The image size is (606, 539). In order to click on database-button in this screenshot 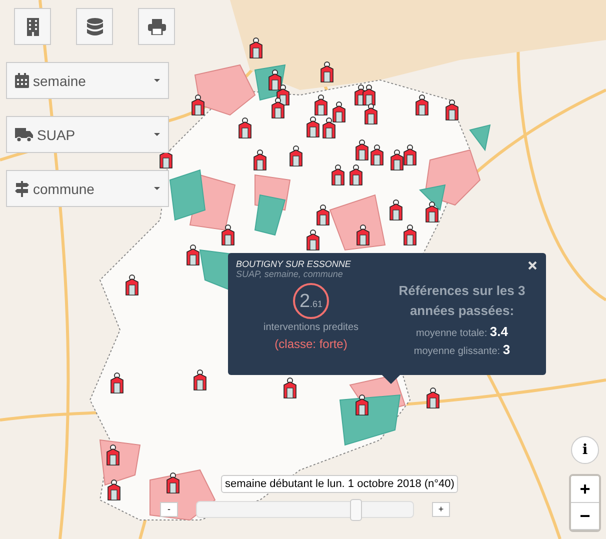, I will do `click(94, 26)`.